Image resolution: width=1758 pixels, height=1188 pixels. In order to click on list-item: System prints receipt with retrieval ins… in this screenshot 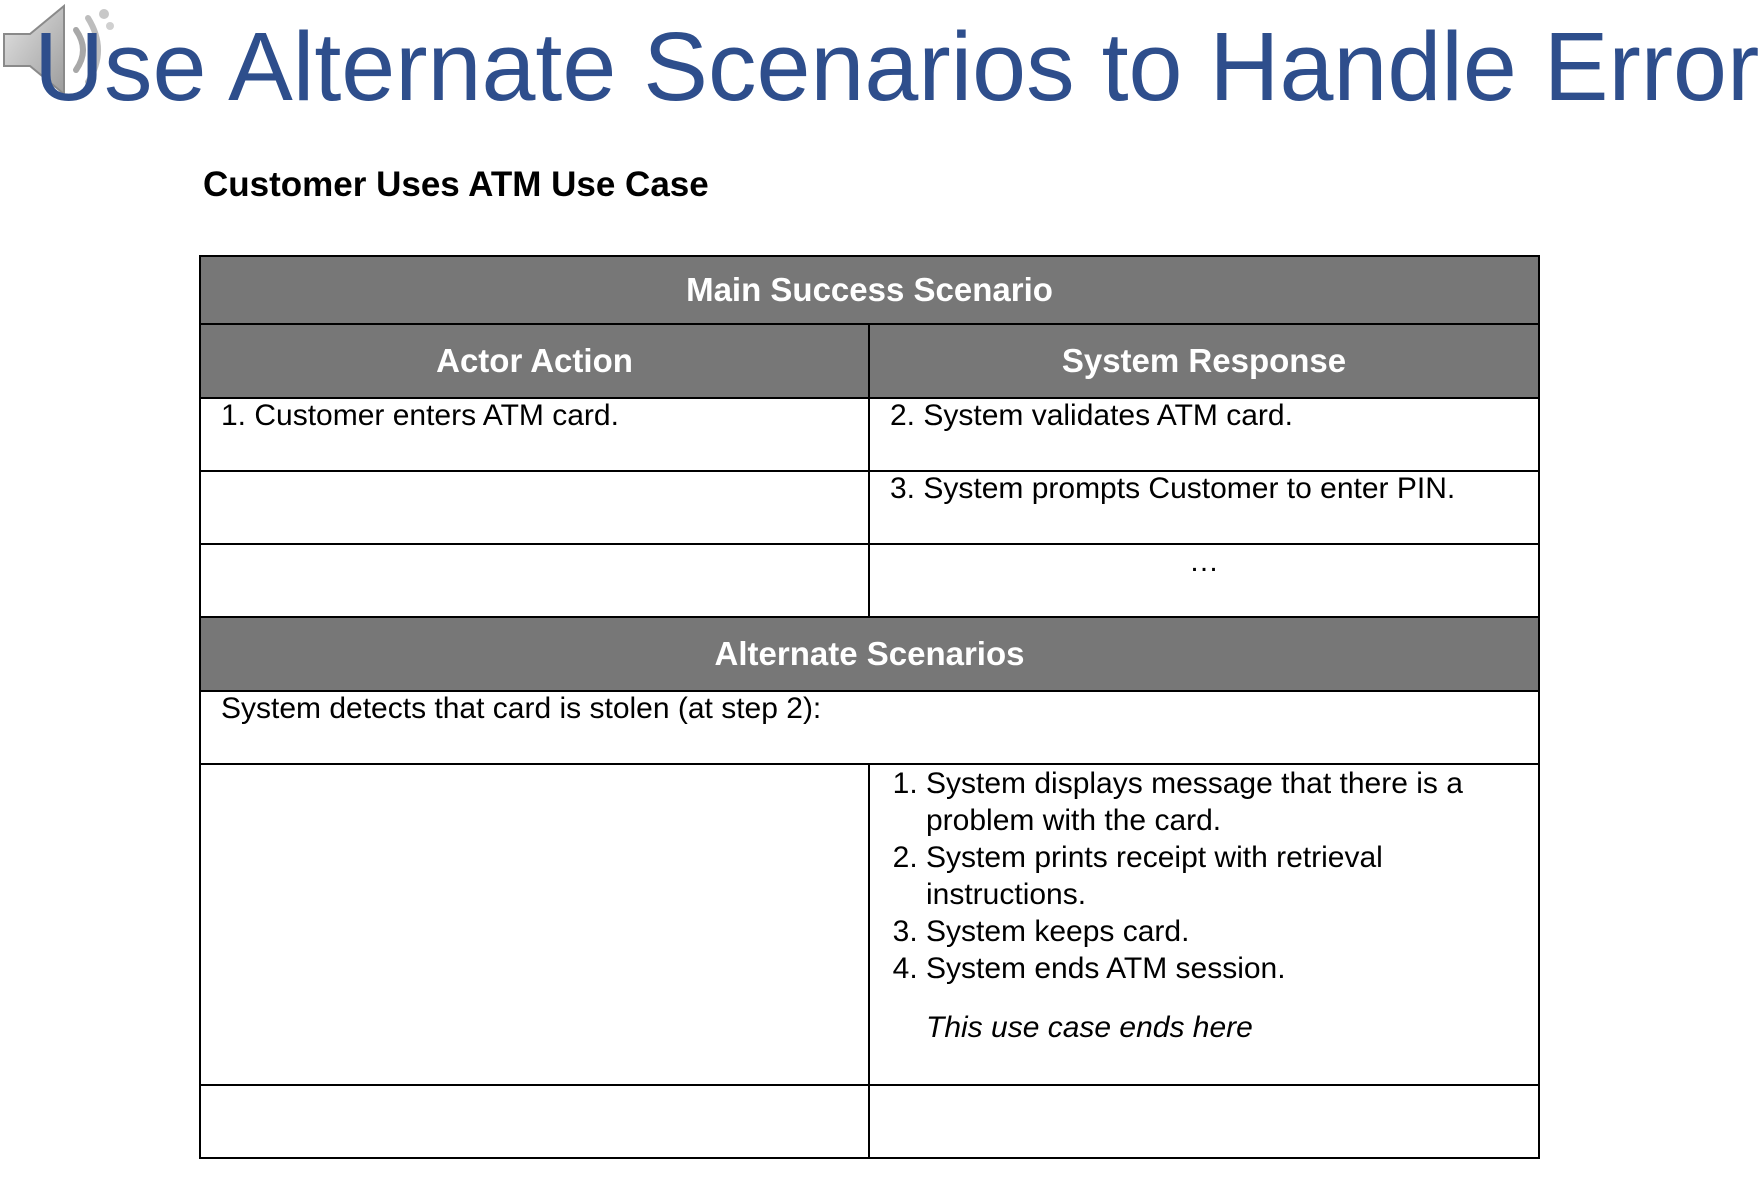, I will do `click(1222, 876)`.